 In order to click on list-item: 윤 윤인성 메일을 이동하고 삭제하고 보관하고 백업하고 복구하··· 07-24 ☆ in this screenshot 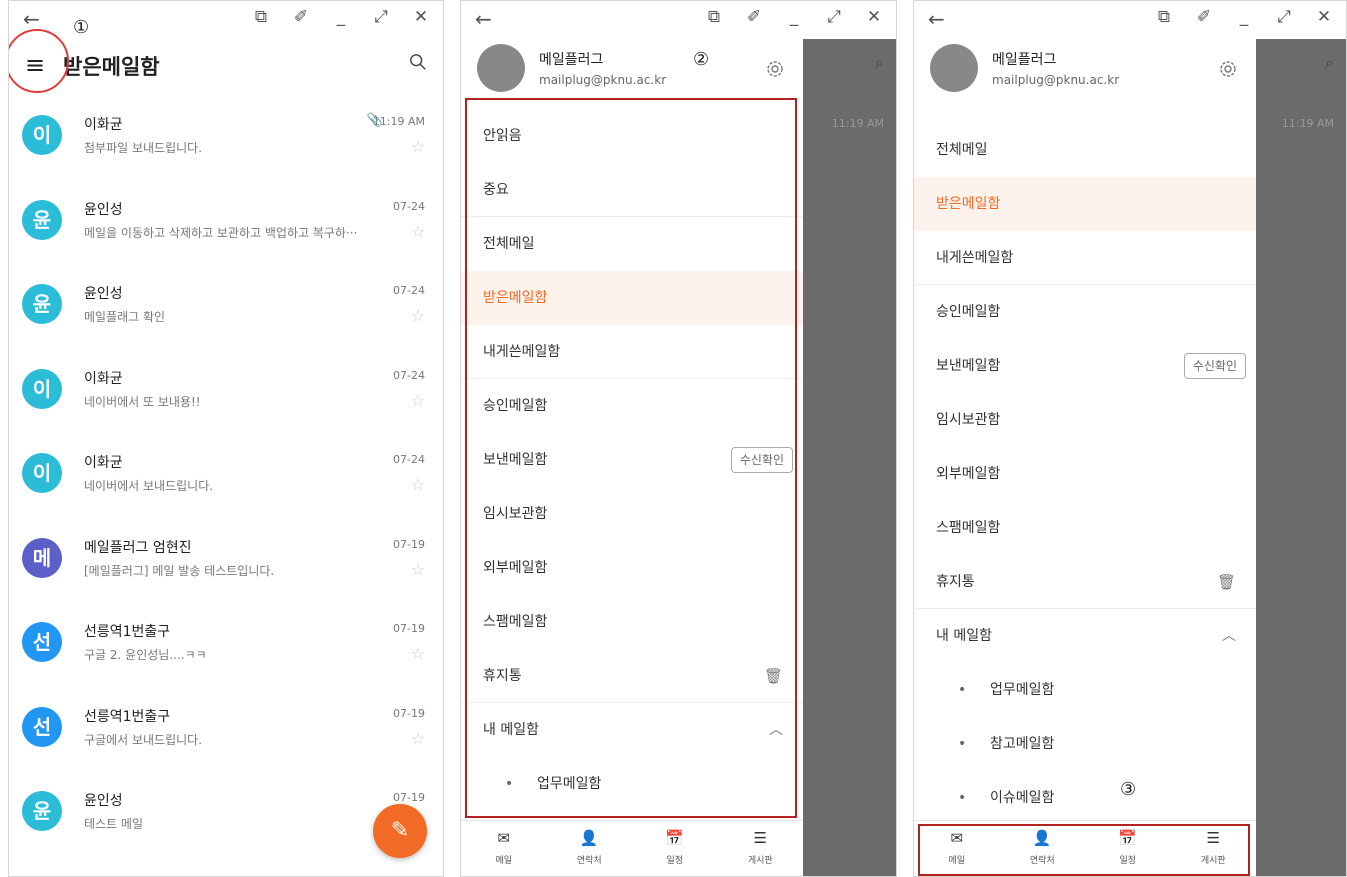, I will do `click(226, 226)`.